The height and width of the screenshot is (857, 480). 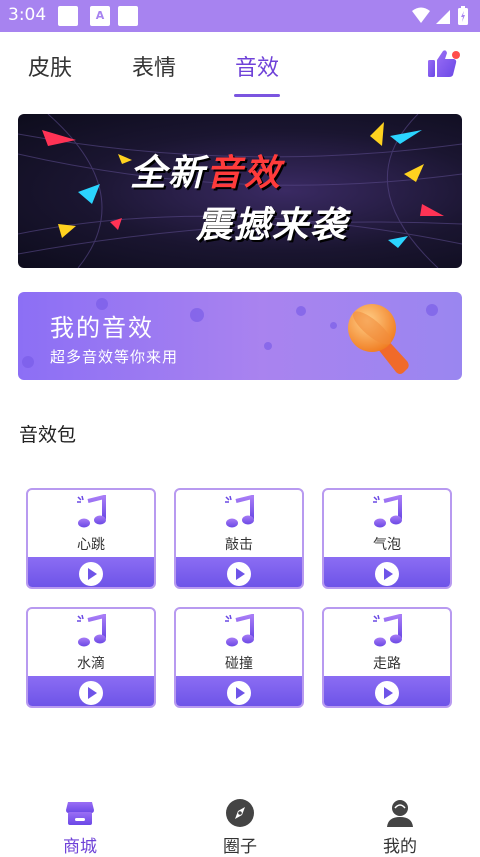 I want to click on nav-item-store: 商城, so click(x=80, y=824).